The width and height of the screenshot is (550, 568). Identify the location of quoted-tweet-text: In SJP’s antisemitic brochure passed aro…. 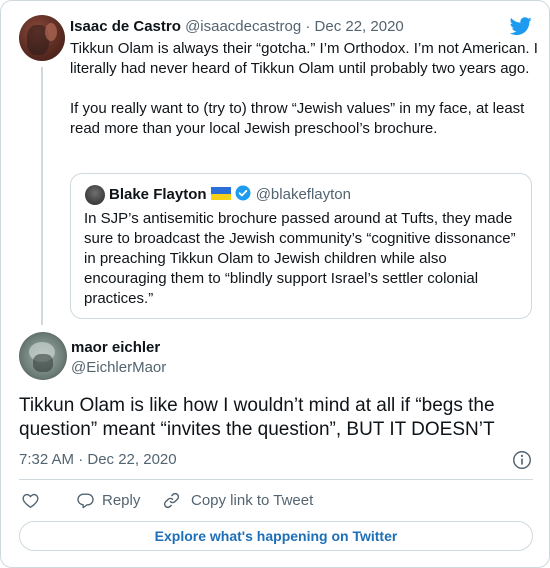
(300, 258).